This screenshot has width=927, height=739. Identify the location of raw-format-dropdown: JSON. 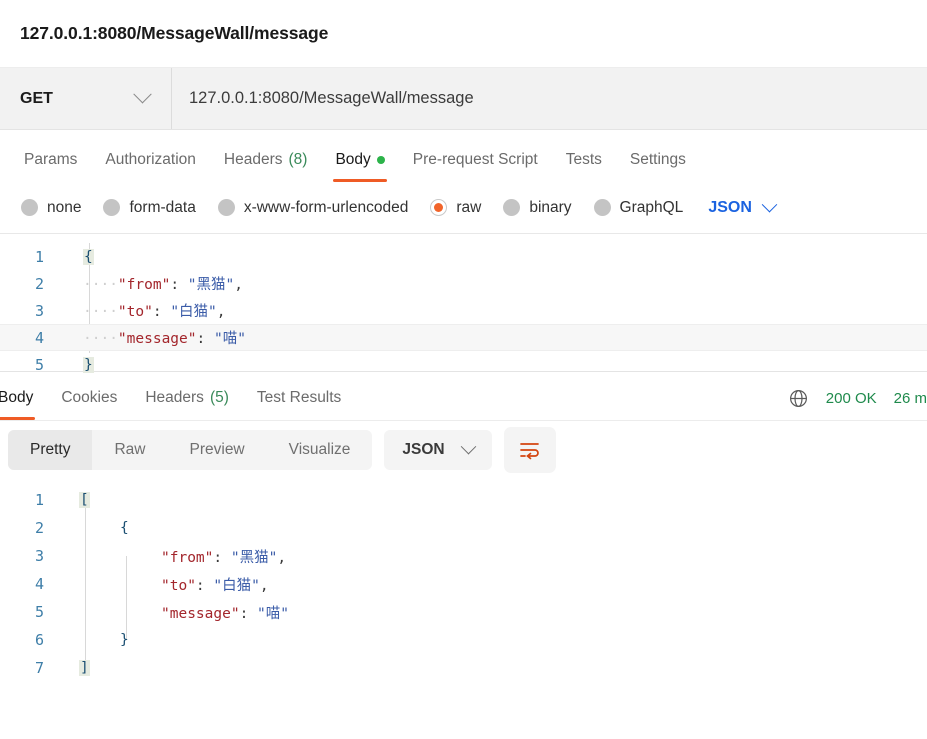
(743, 206).